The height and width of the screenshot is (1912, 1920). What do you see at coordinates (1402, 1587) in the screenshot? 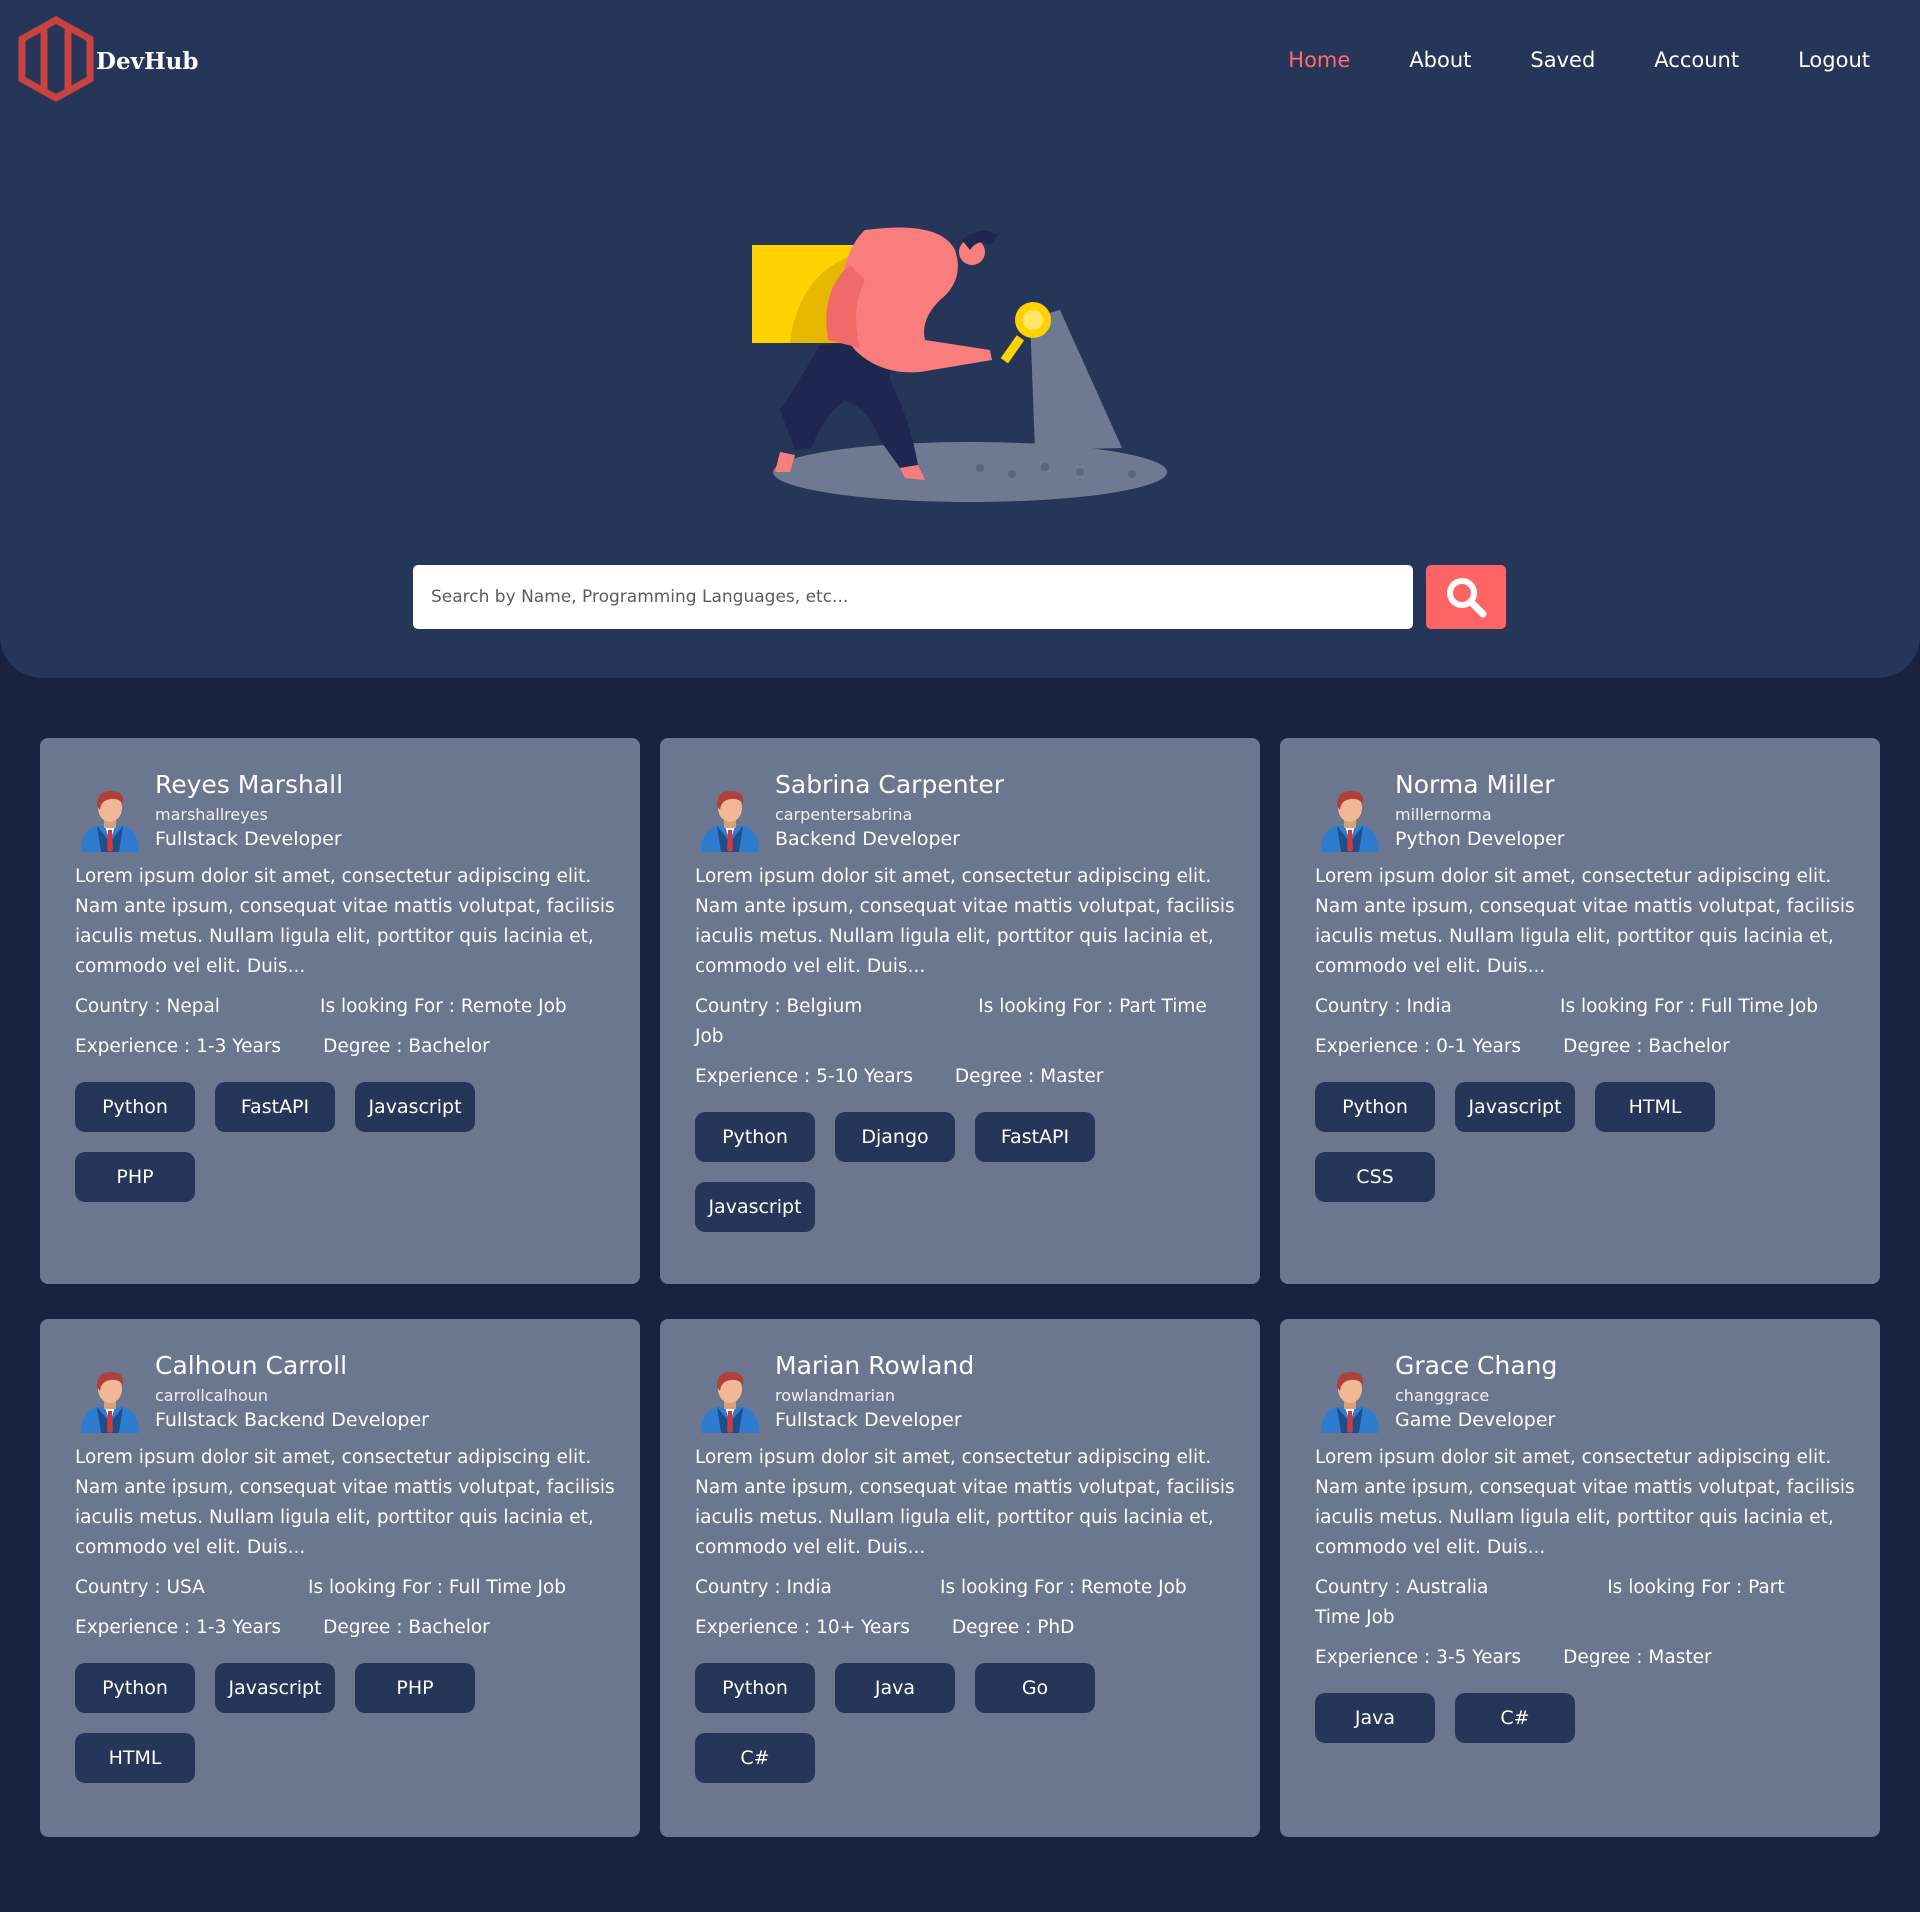
I see `developer-country: Country : Australia` at bounding box center [1402, 1587].